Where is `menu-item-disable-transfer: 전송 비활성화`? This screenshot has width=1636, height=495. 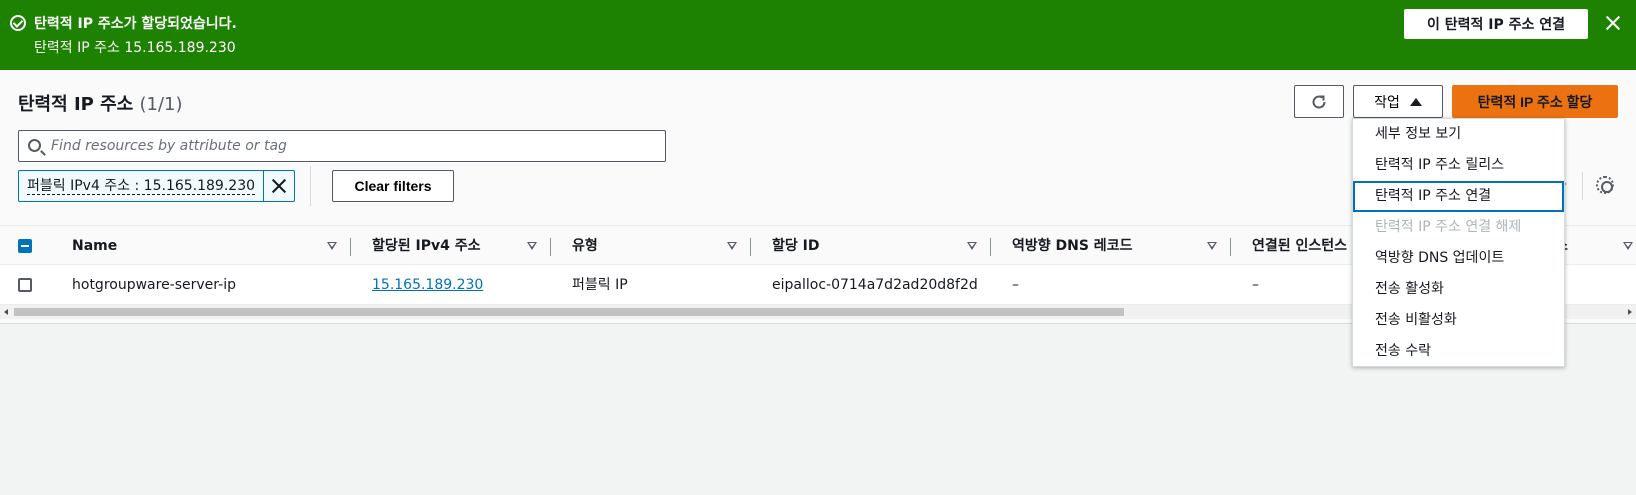 menu-item-disable-transfer: 전송 비활성화 is located at coordinates (1458, 320).